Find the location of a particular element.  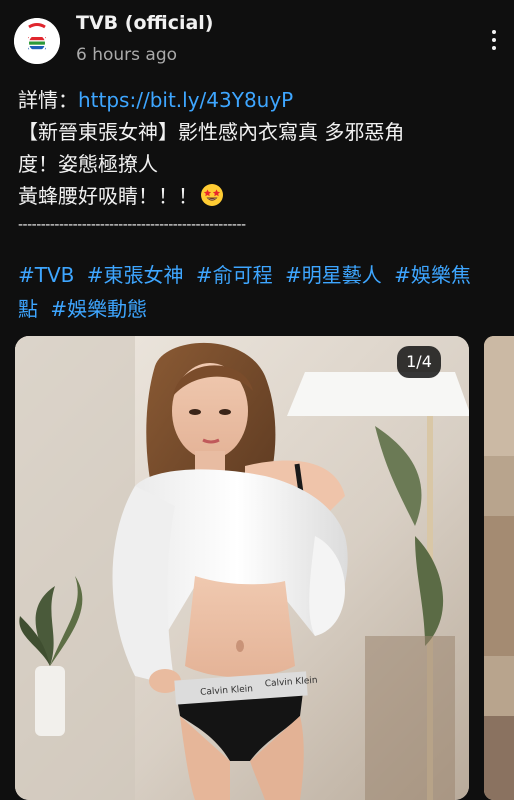

post-line-4: 黃蜂腰好吸睛！！！ is located at coordinates (258, 196).